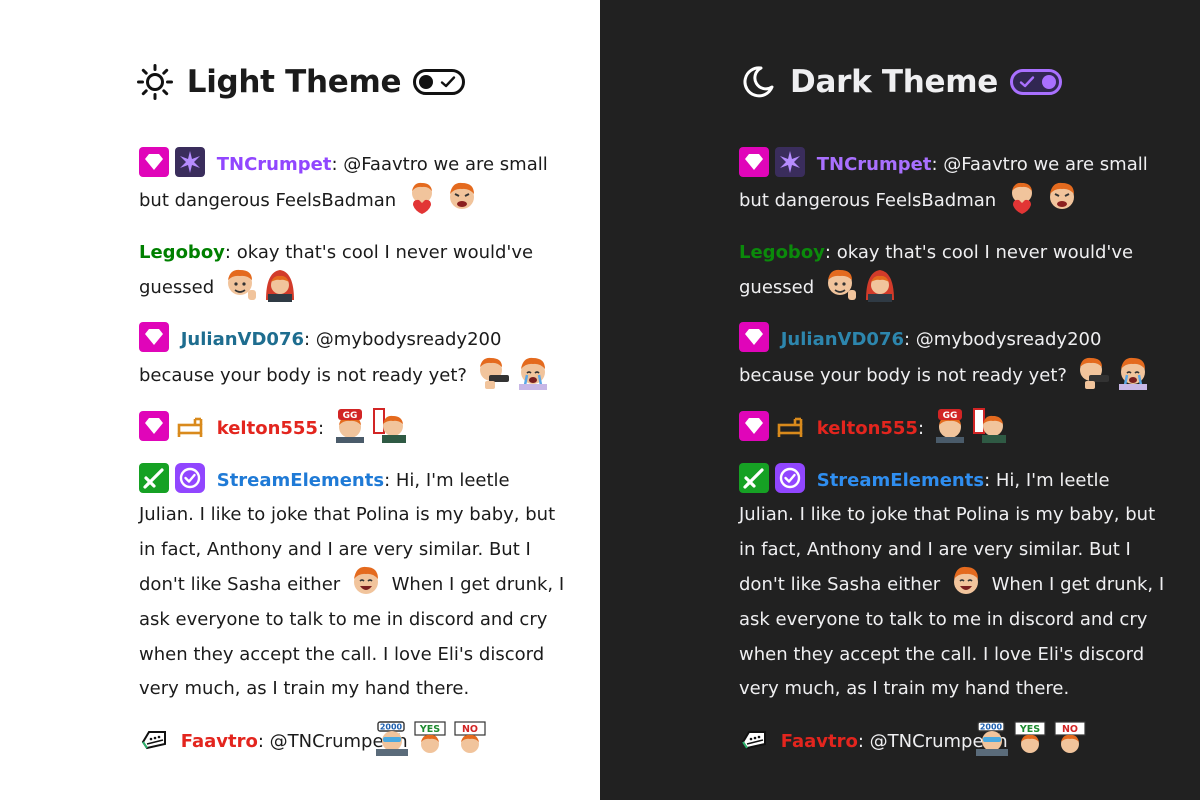  I want to click on moon-icon, so click(758, 82).